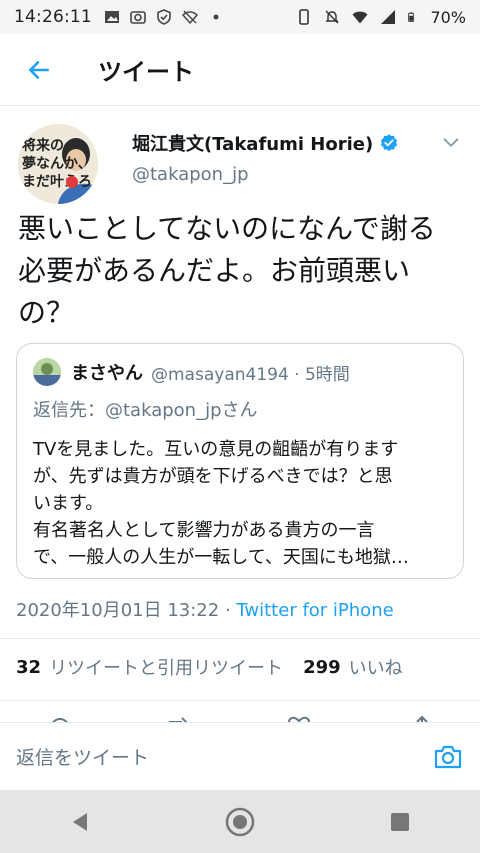 The height and width of the screenshot is (853, 480). Describe the element at coordinates (53, 17) in the screenshot. I see `status-time: 14:26:11` at that location.